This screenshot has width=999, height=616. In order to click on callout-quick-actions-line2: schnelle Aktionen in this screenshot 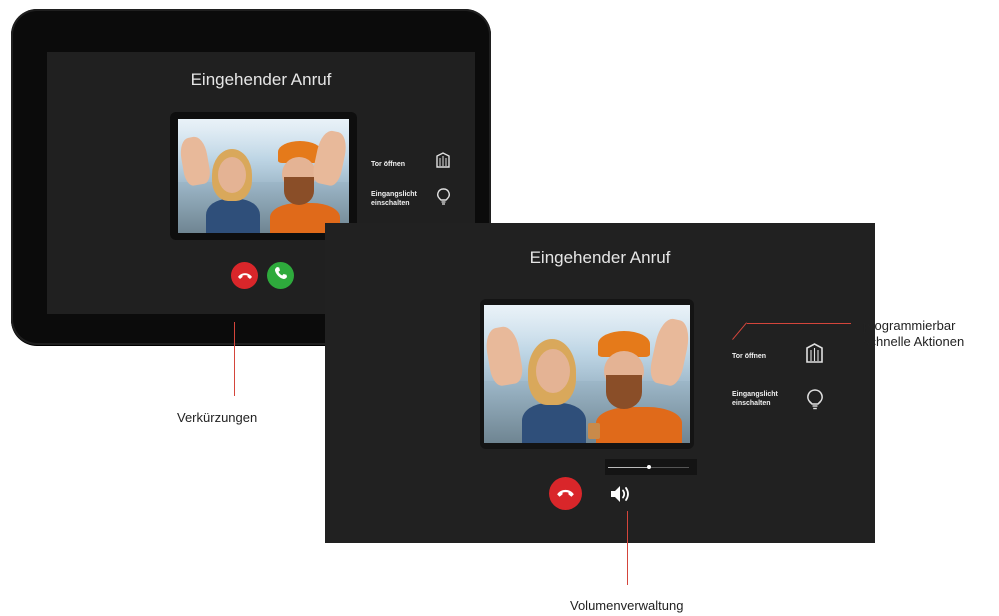, I will do `click(914, 341)`.